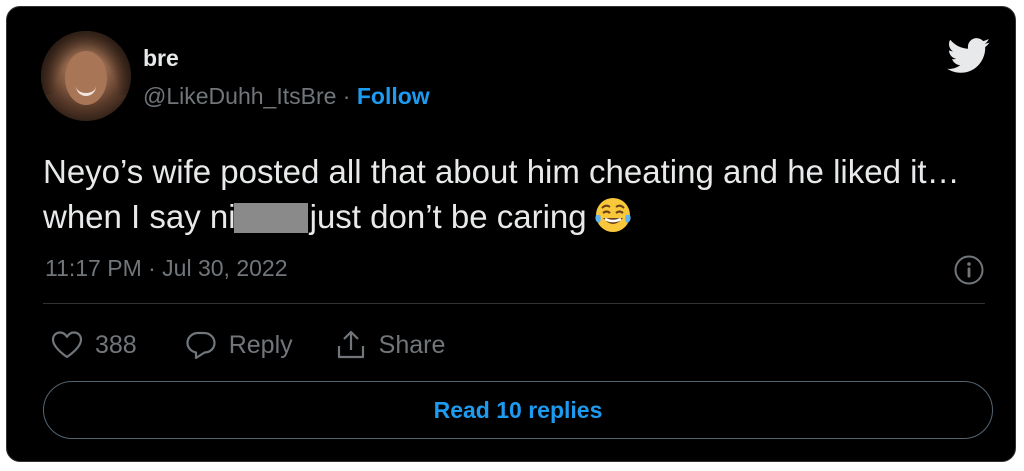 The height and width of the screenshot is (471, 1024). Describe the element at coordinates (260, 344) in the screenshot. I see `reply-label: Reply` at that location.